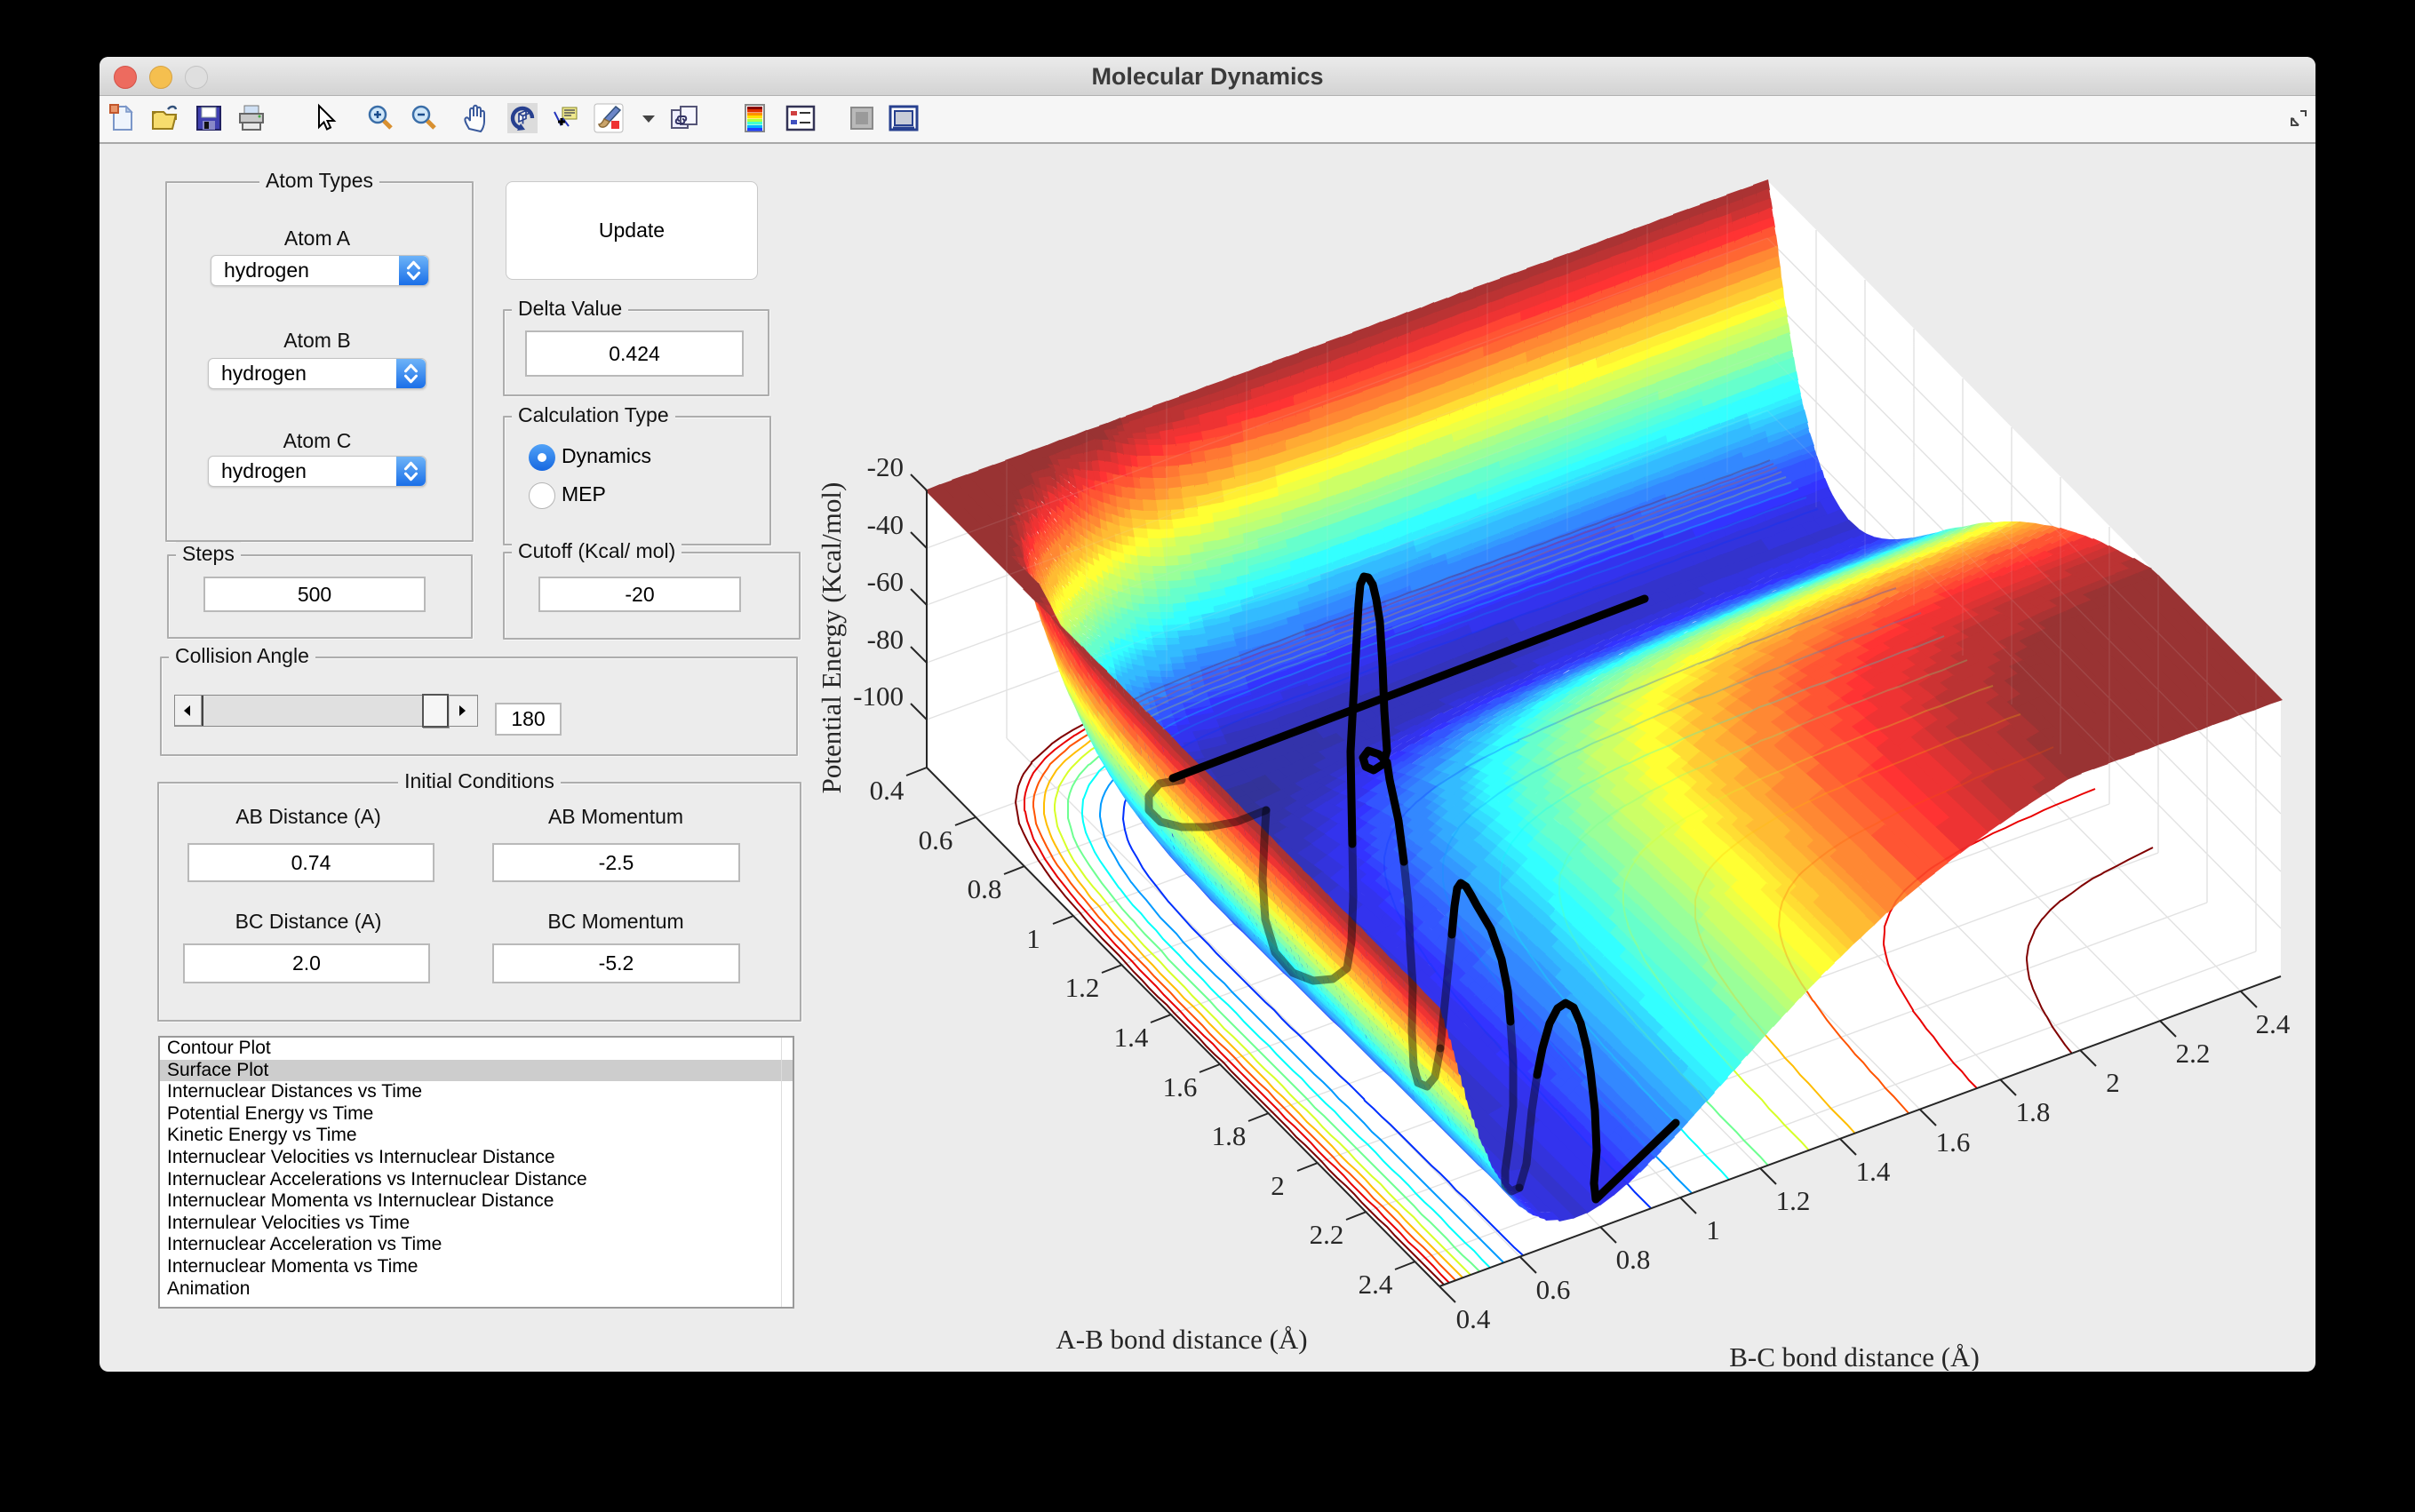 The width and height of the screenshot is (2415, 1512). What do you see at coordinates (831, 638) in the screenshot?
I see `svg-text: Potential Energy (Kcal/mol)` at bounding box center [831, 638].